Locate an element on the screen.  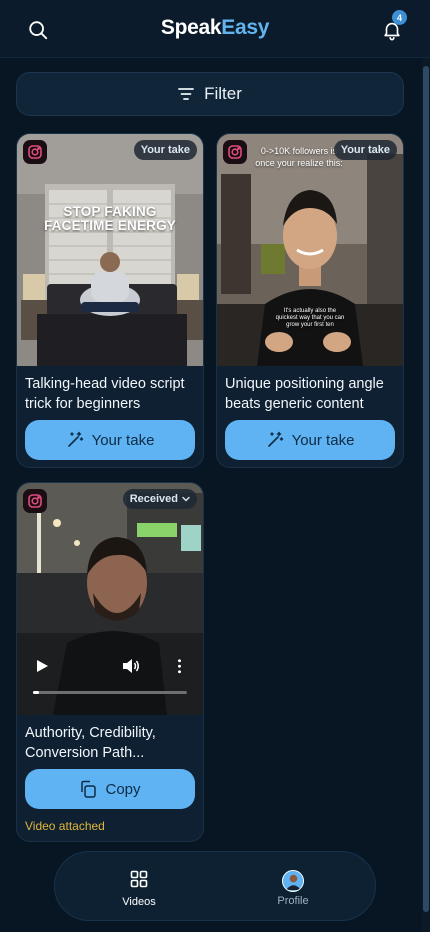
scrollbar-thumb is located at coordinates (426, 489).